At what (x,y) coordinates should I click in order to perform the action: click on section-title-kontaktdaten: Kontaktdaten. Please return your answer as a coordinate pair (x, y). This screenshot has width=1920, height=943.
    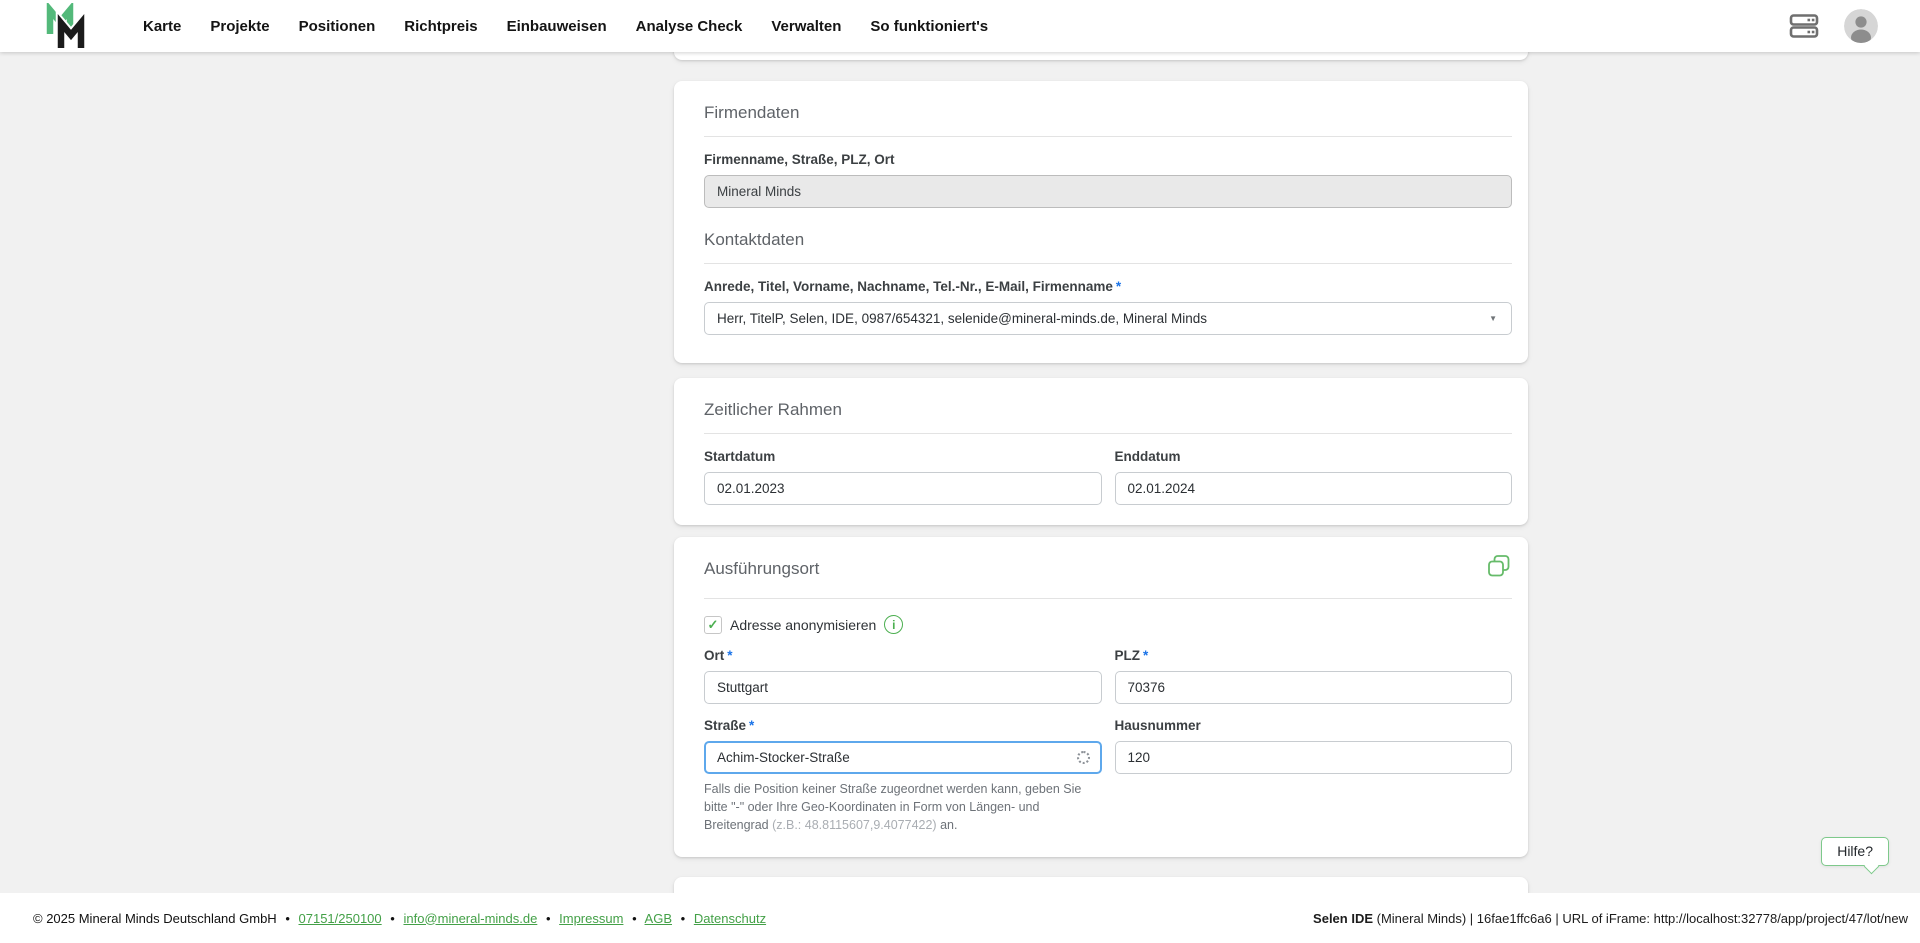
    Looking at the image, I should click on (754, 239).